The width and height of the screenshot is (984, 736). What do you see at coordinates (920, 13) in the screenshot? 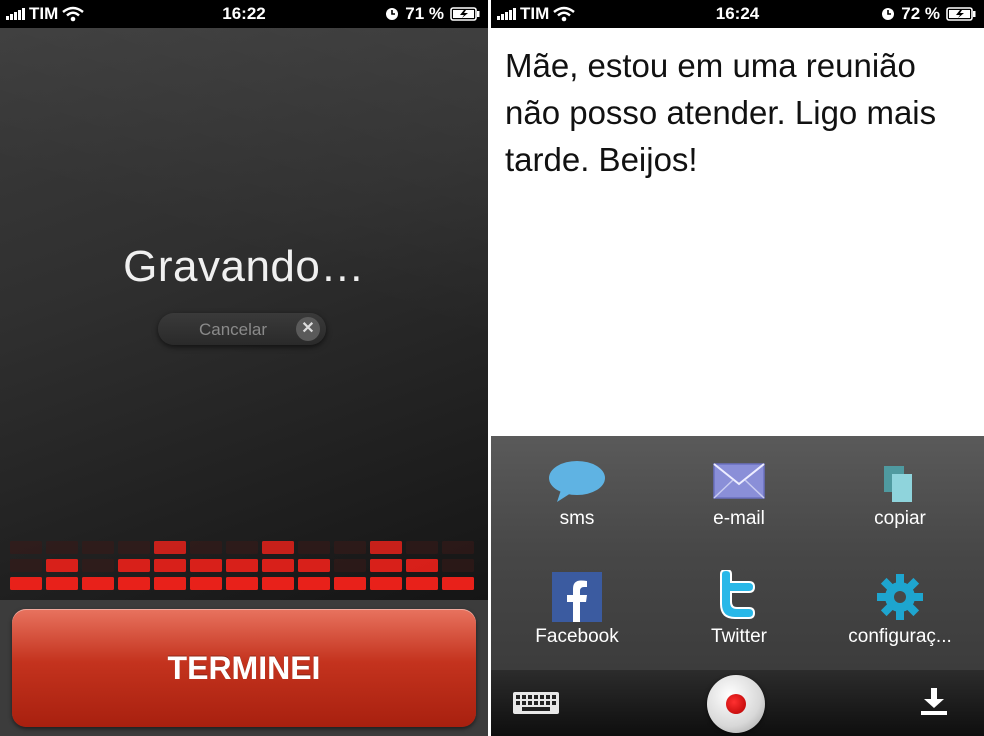
I see `battery-percent: 72 %` at bounding box center [920, 13].